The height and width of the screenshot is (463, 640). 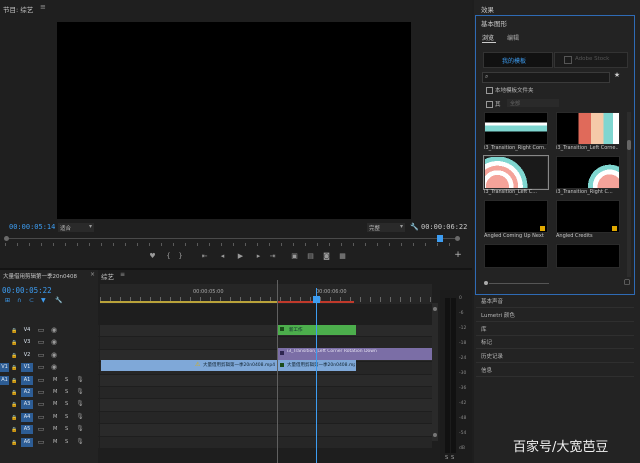 I want to click on side-panel-item: 标记, so click(x=486, y=342).